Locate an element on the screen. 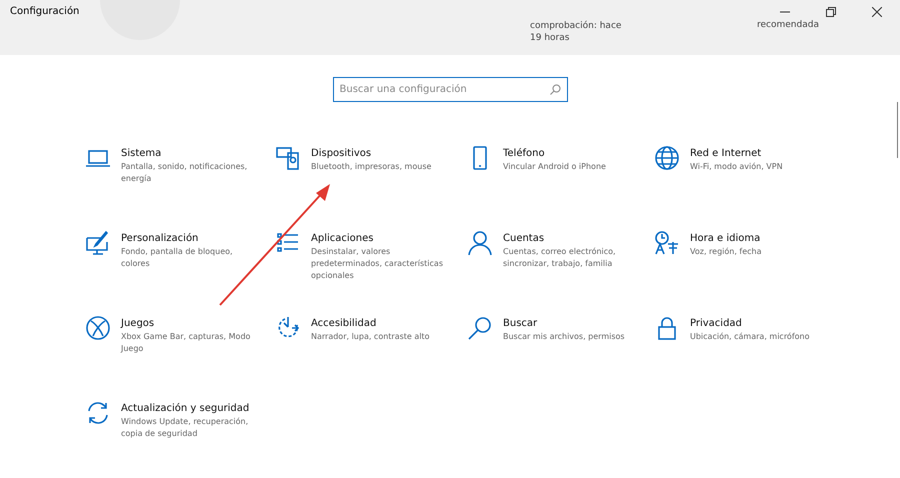  clock-language-icon is located at coordinates (667, 243).